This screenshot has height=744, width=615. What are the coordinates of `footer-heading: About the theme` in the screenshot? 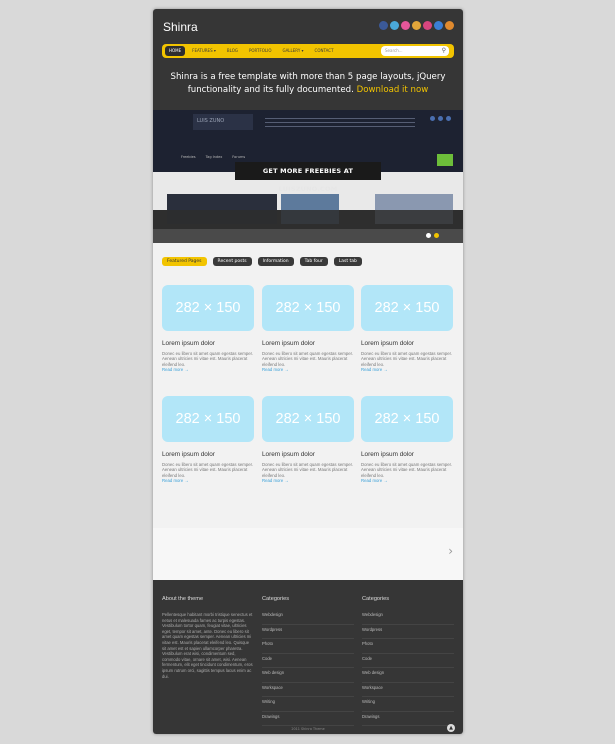 It's located at (183, 599).